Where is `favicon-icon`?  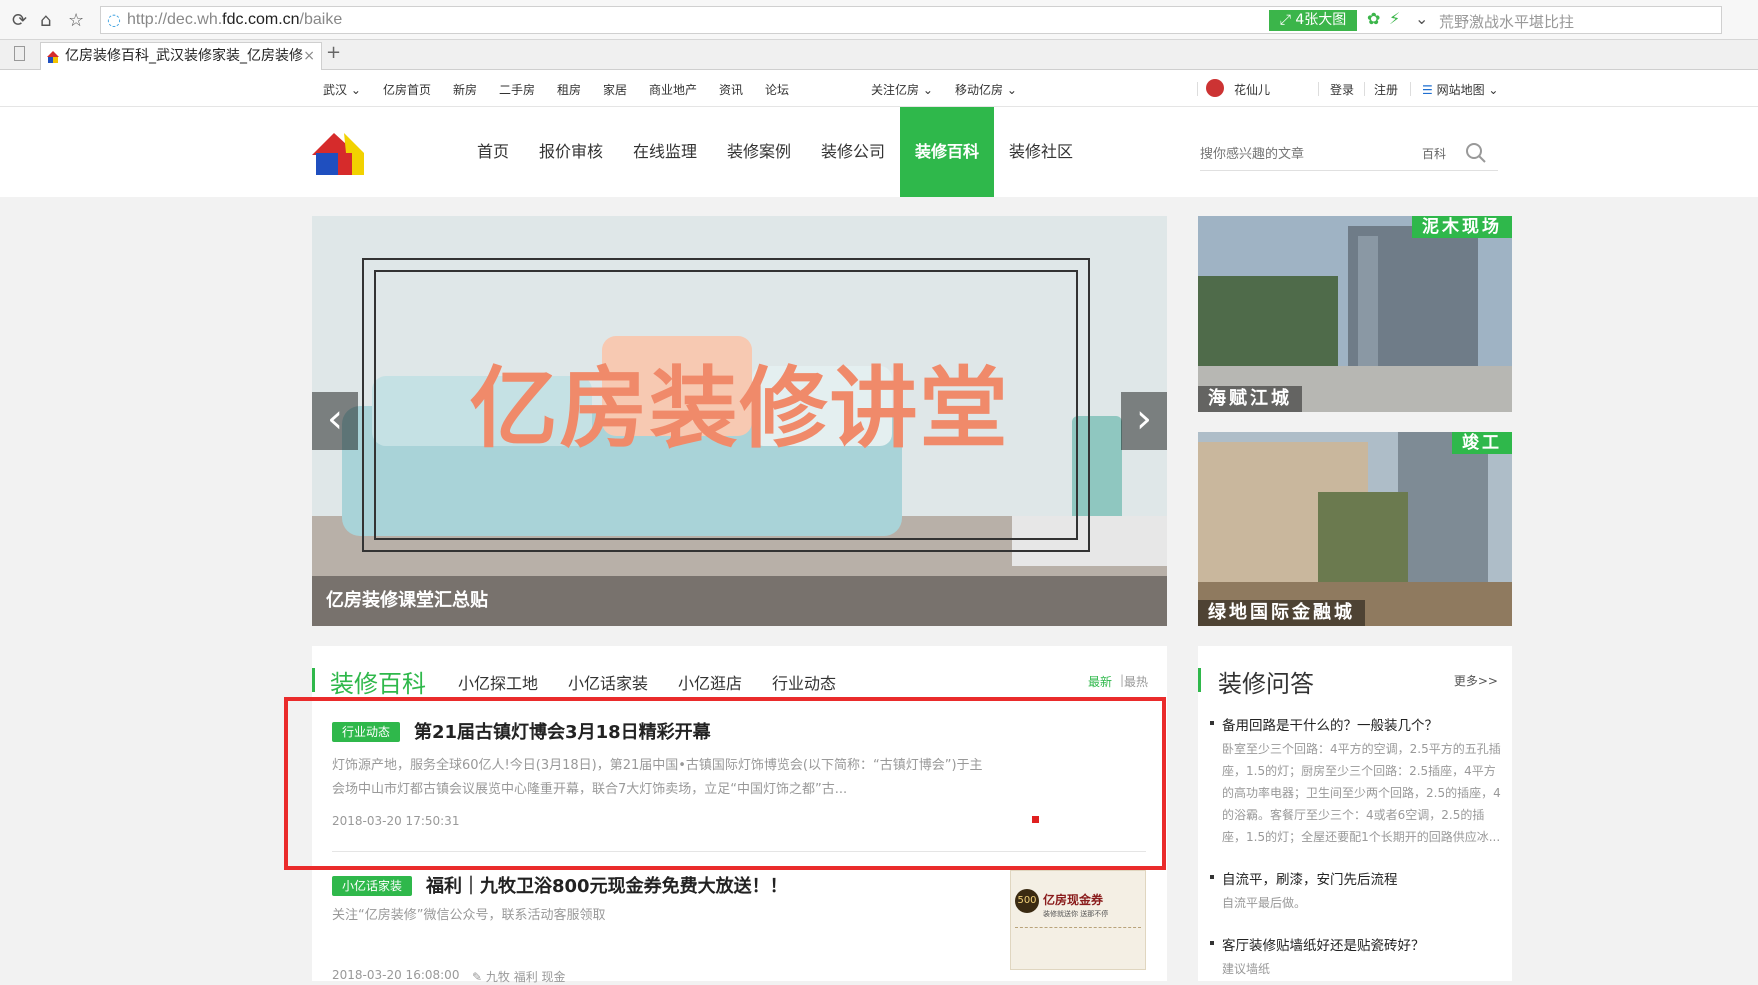 favicon-icon is located at coordinates (53, 57).